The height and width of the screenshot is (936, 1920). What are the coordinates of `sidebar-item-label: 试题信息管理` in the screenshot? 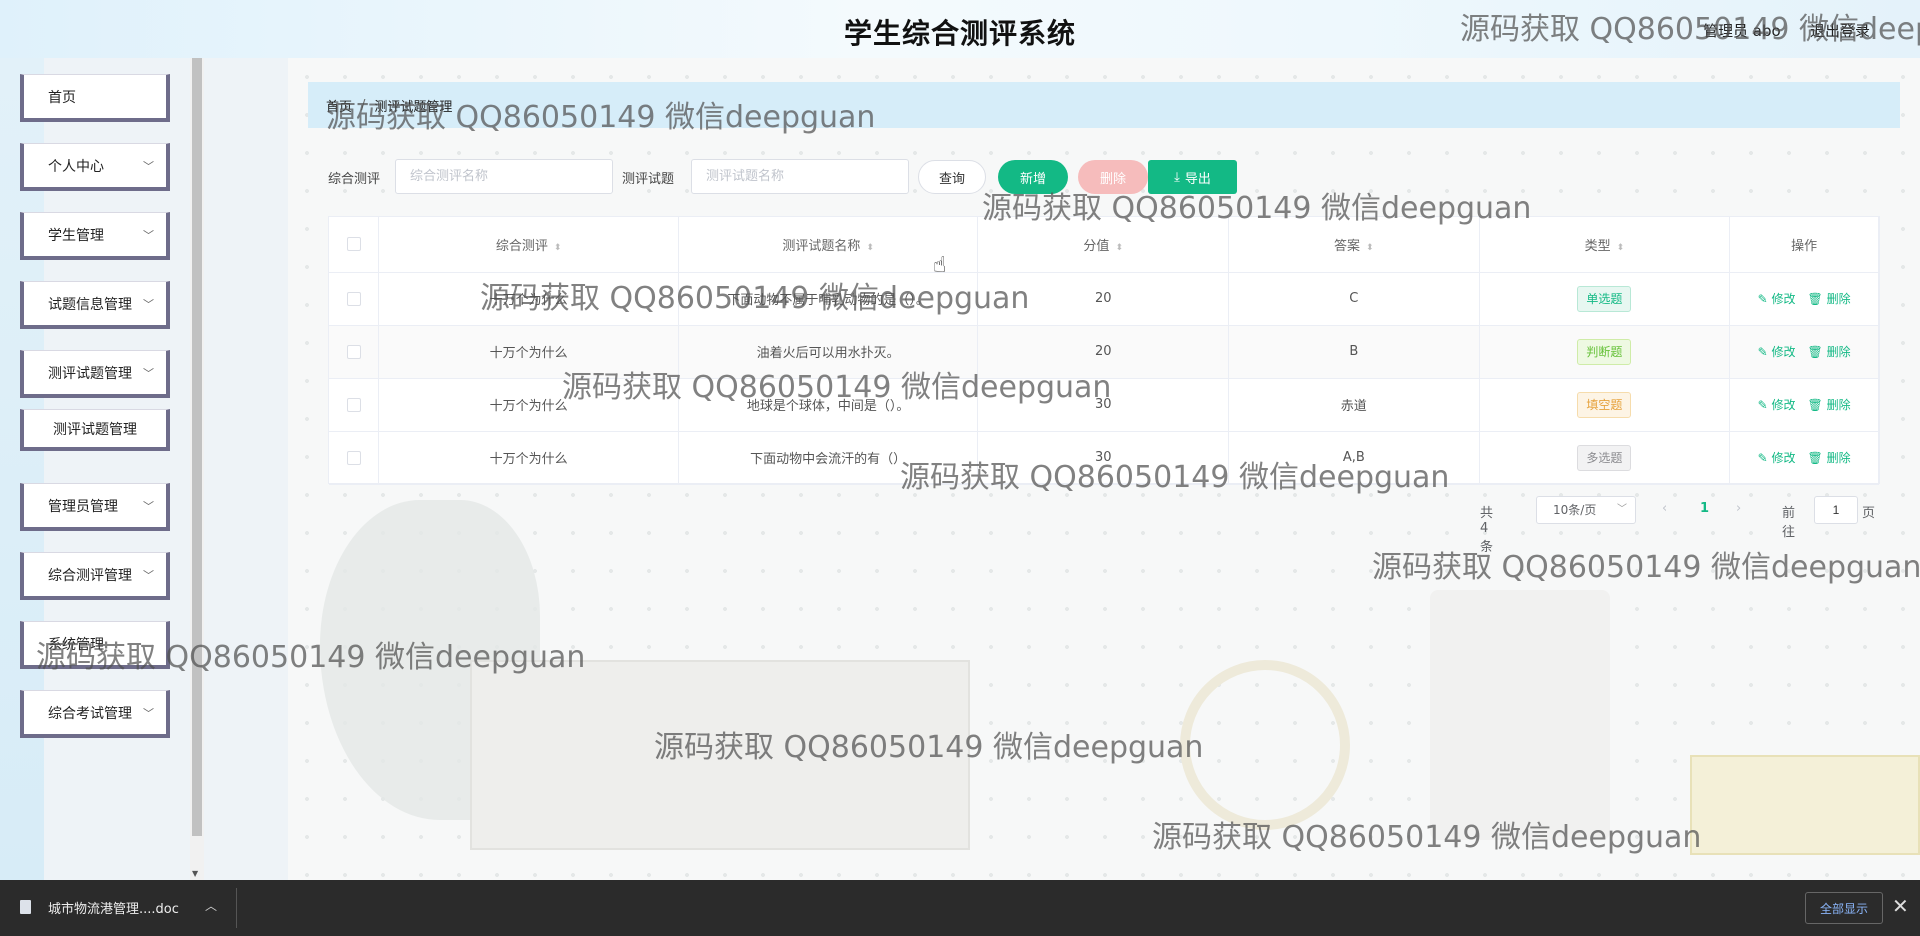 It's located at (90, 304).